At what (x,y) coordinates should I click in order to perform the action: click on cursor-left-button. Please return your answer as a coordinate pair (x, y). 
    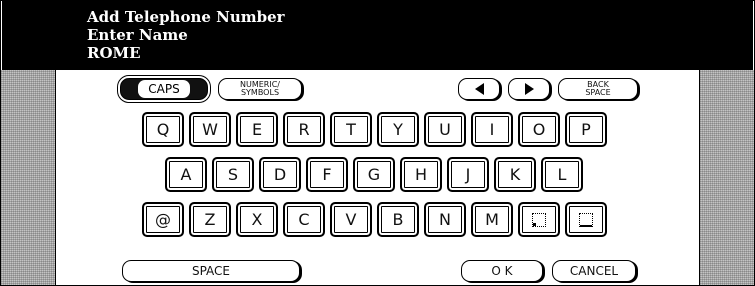
    Looking at the image, I should click on (479, 89).